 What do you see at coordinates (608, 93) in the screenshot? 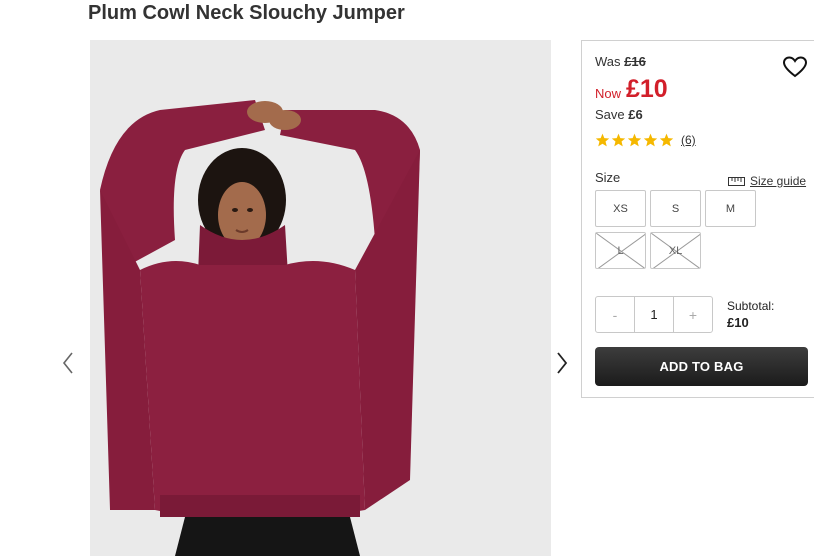
I see `now-label: Now` at bounding box center [608, 93].